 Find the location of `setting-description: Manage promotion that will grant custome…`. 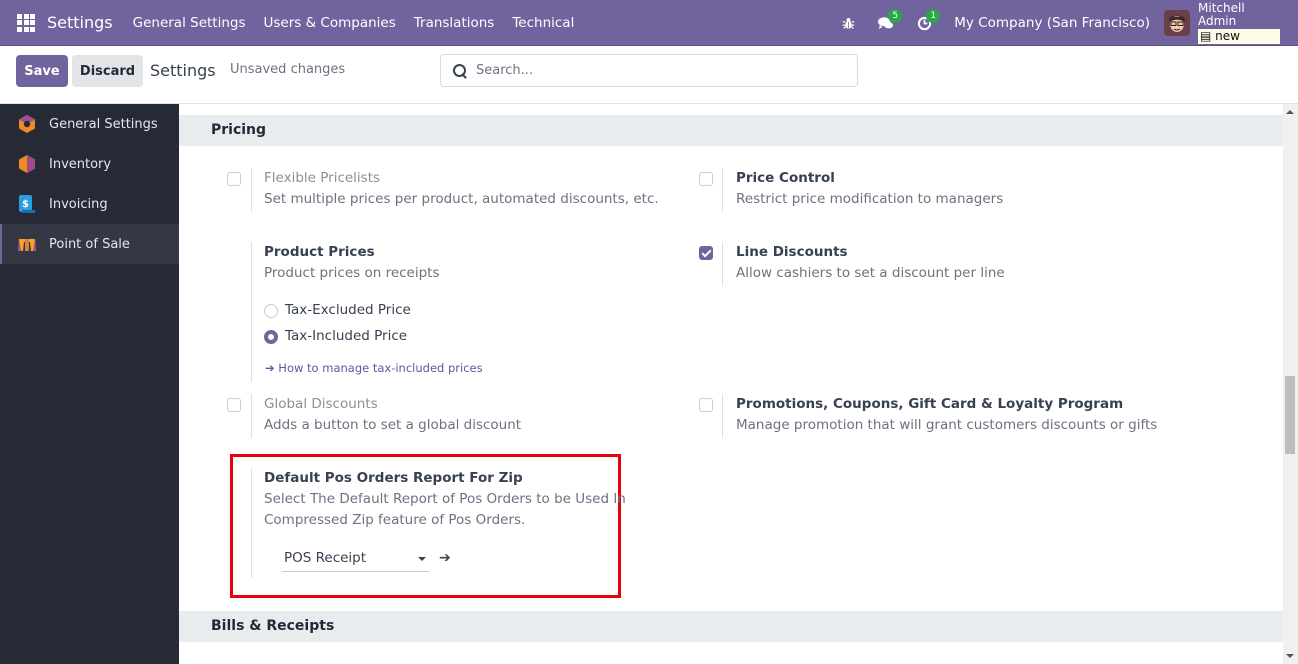

setting-description: Manage promotion that will grant custome… is located at coordinates (947, 425).